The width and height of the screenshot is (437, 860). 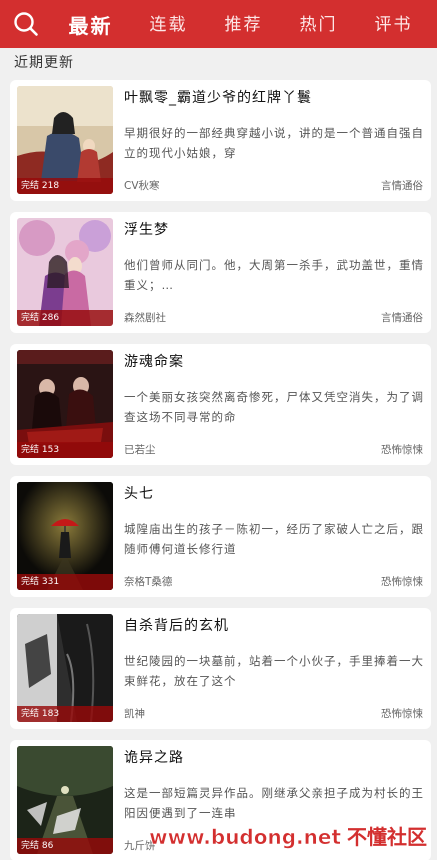 I want to click on book-author: 已若尘, so click(x=140, y=450).